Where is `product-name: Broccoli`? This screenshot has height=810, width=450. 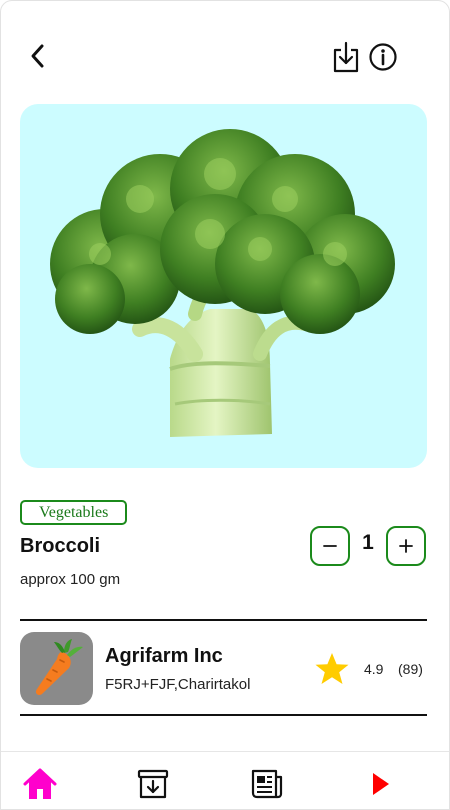
product-name: Broccoli is located at coordinates (60, 546).